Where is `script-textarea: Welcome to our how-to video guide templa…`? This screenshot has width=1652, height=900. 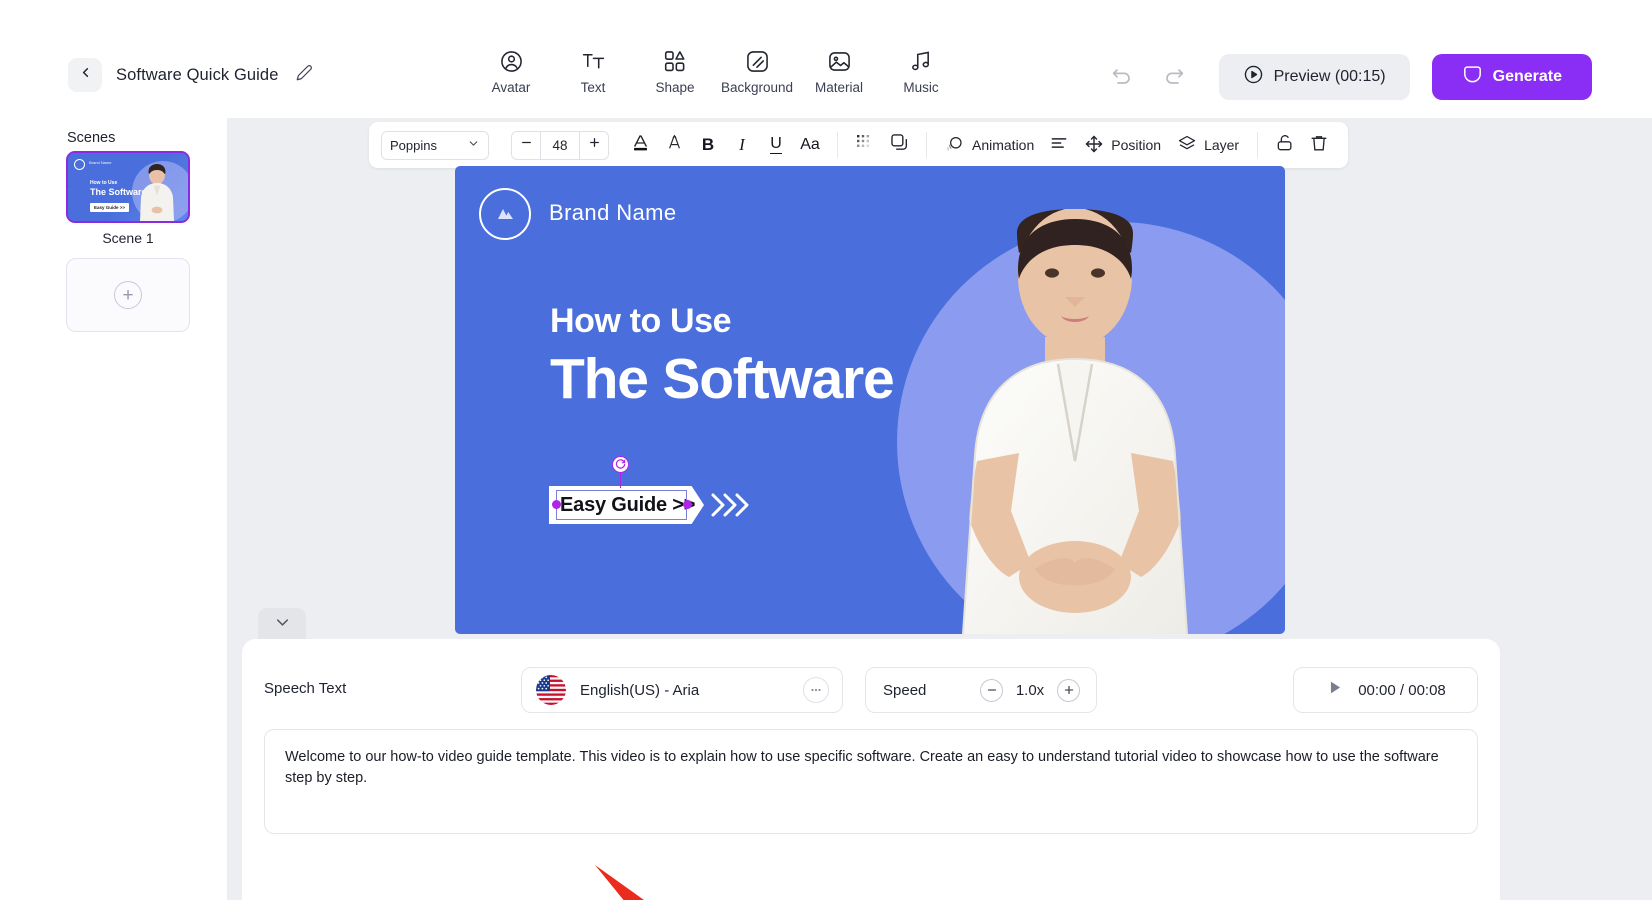
script-textarea: Welcome to our how-to video guide templa… is located at coordinates (871, 781).